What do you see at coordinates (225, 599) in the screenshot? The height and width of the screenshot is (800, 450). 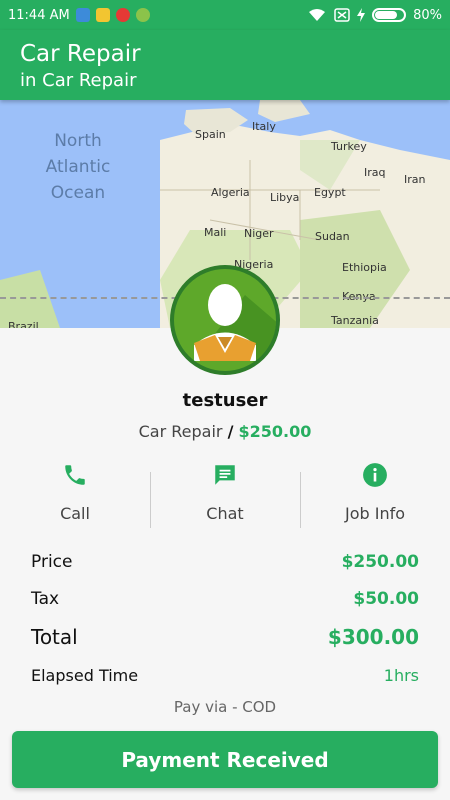 I see `tax-row: Tax $50.00` at bounding box center [225, 599].